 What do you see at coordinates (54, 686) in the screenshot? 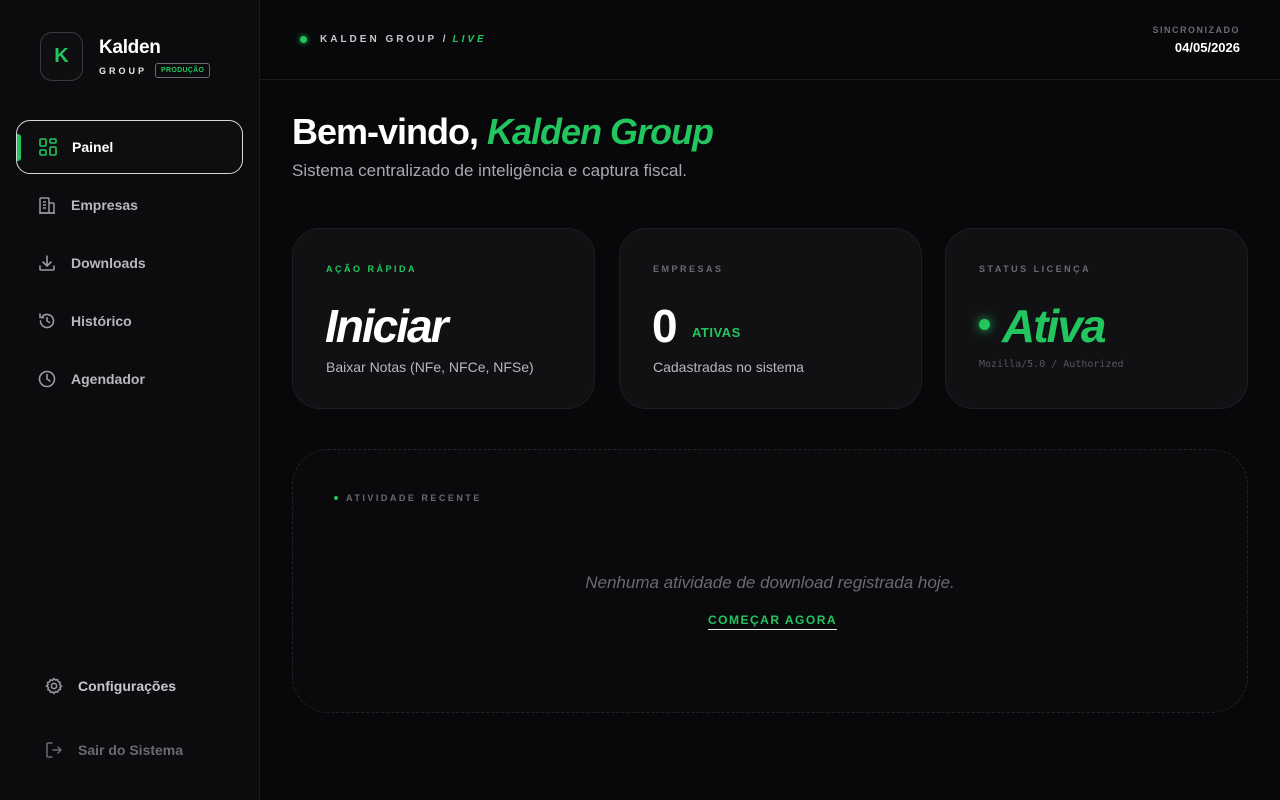
I see `gear-icon` at bounding box center [54, 686].